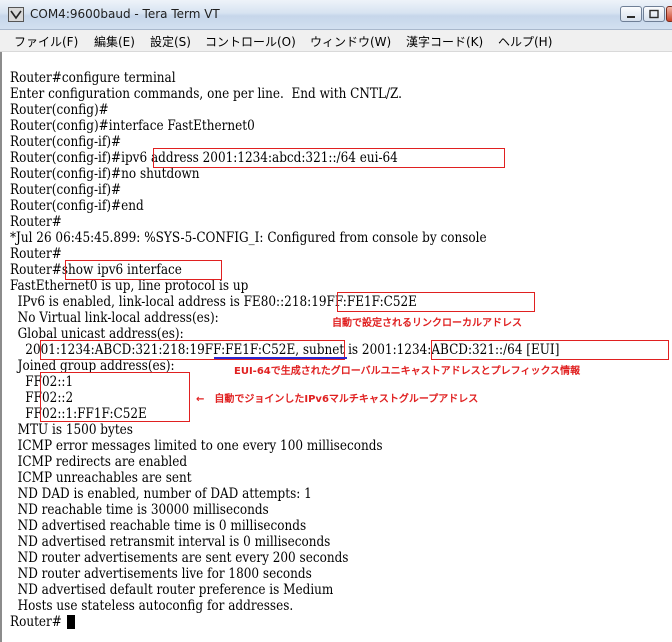 Image resolution: width=672 pixels, height=642 pixels. What do you see at coordinates (337, 399) in the screenshot?
I see `multicast-group-note: ← 自動でジョインしたIPv6マルチキャストグループアドレス` at bounding box center [337, 399].